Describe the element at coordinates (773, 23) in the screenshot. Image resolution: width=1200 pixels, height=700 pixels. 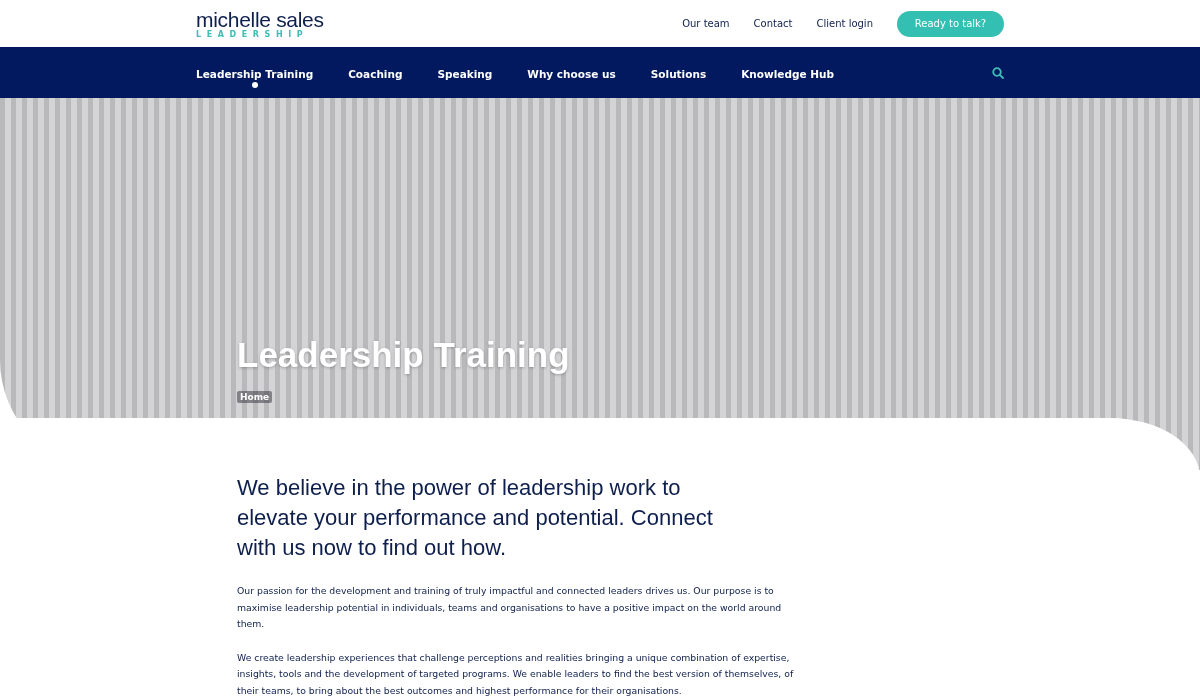
I see `top-link: Contact` at that location.